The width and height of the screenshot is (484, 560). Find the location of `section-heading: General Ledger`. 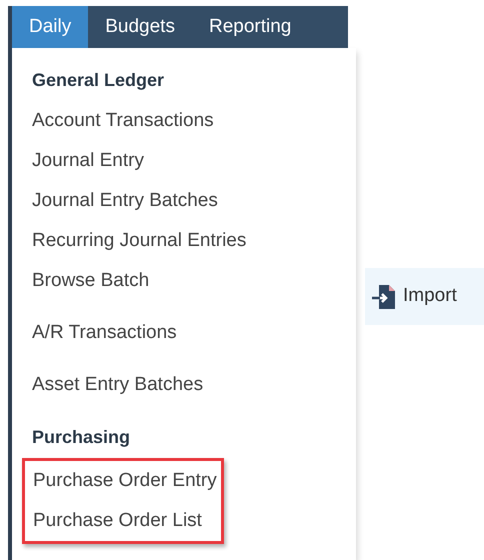

section-heading: General Ledger is located at coordinates (98, 80).